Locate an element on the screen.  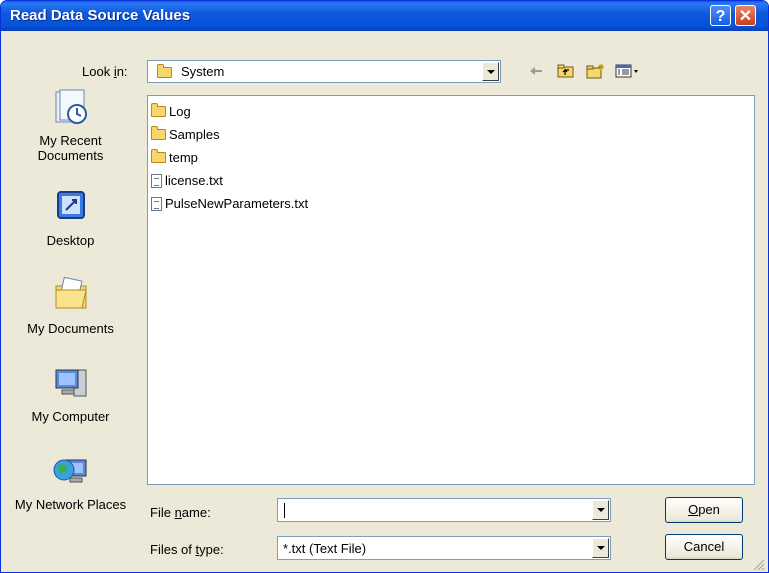
resize-grip-icon is located at coordinates (758, 564).